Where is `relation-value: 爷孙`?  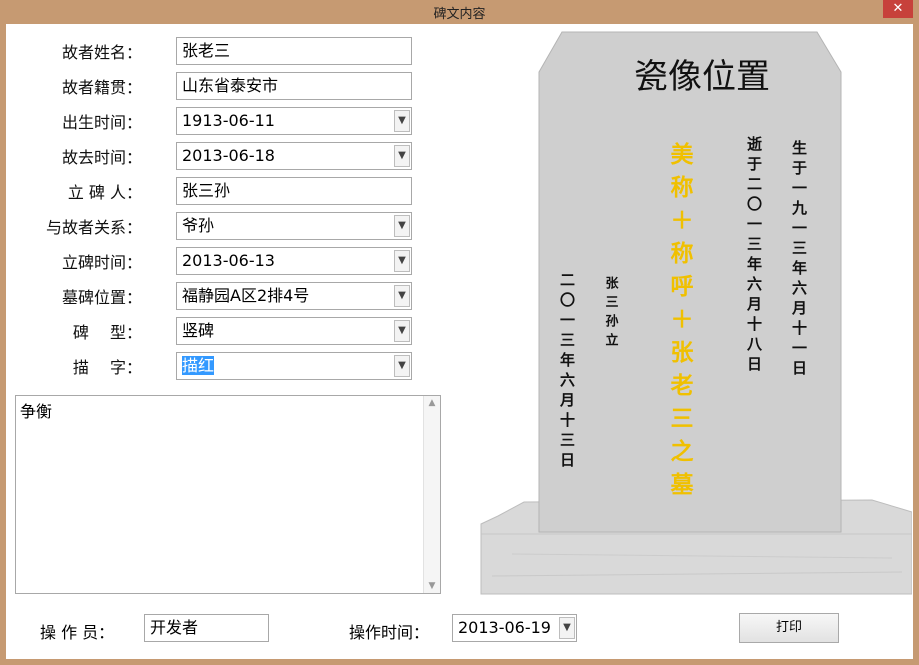
relation-value: 爷孙 is located at coordinates (198, 225).